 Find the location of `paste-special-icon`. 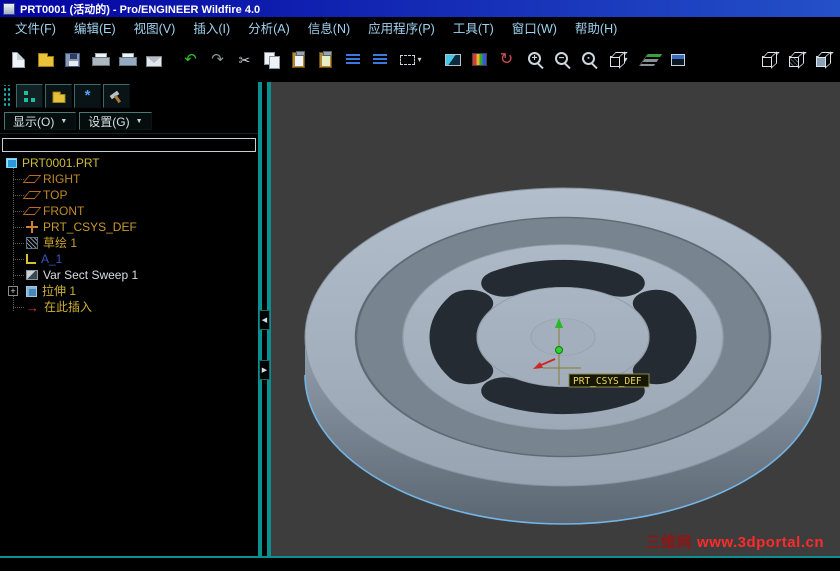

paste-special-icon is located at coordinates (325, 59).